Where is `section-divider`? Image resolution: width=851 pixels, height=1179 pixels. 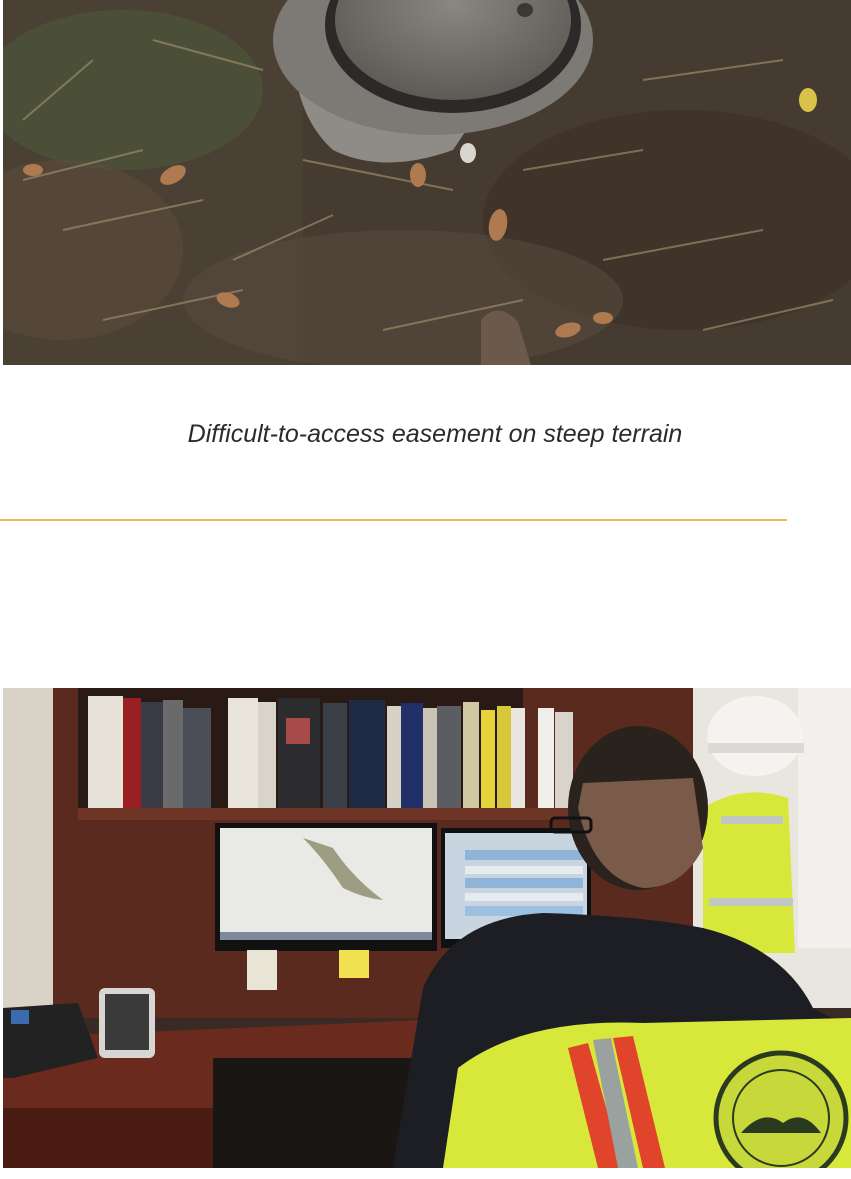
section-divider is located at coordinates (393, 520).